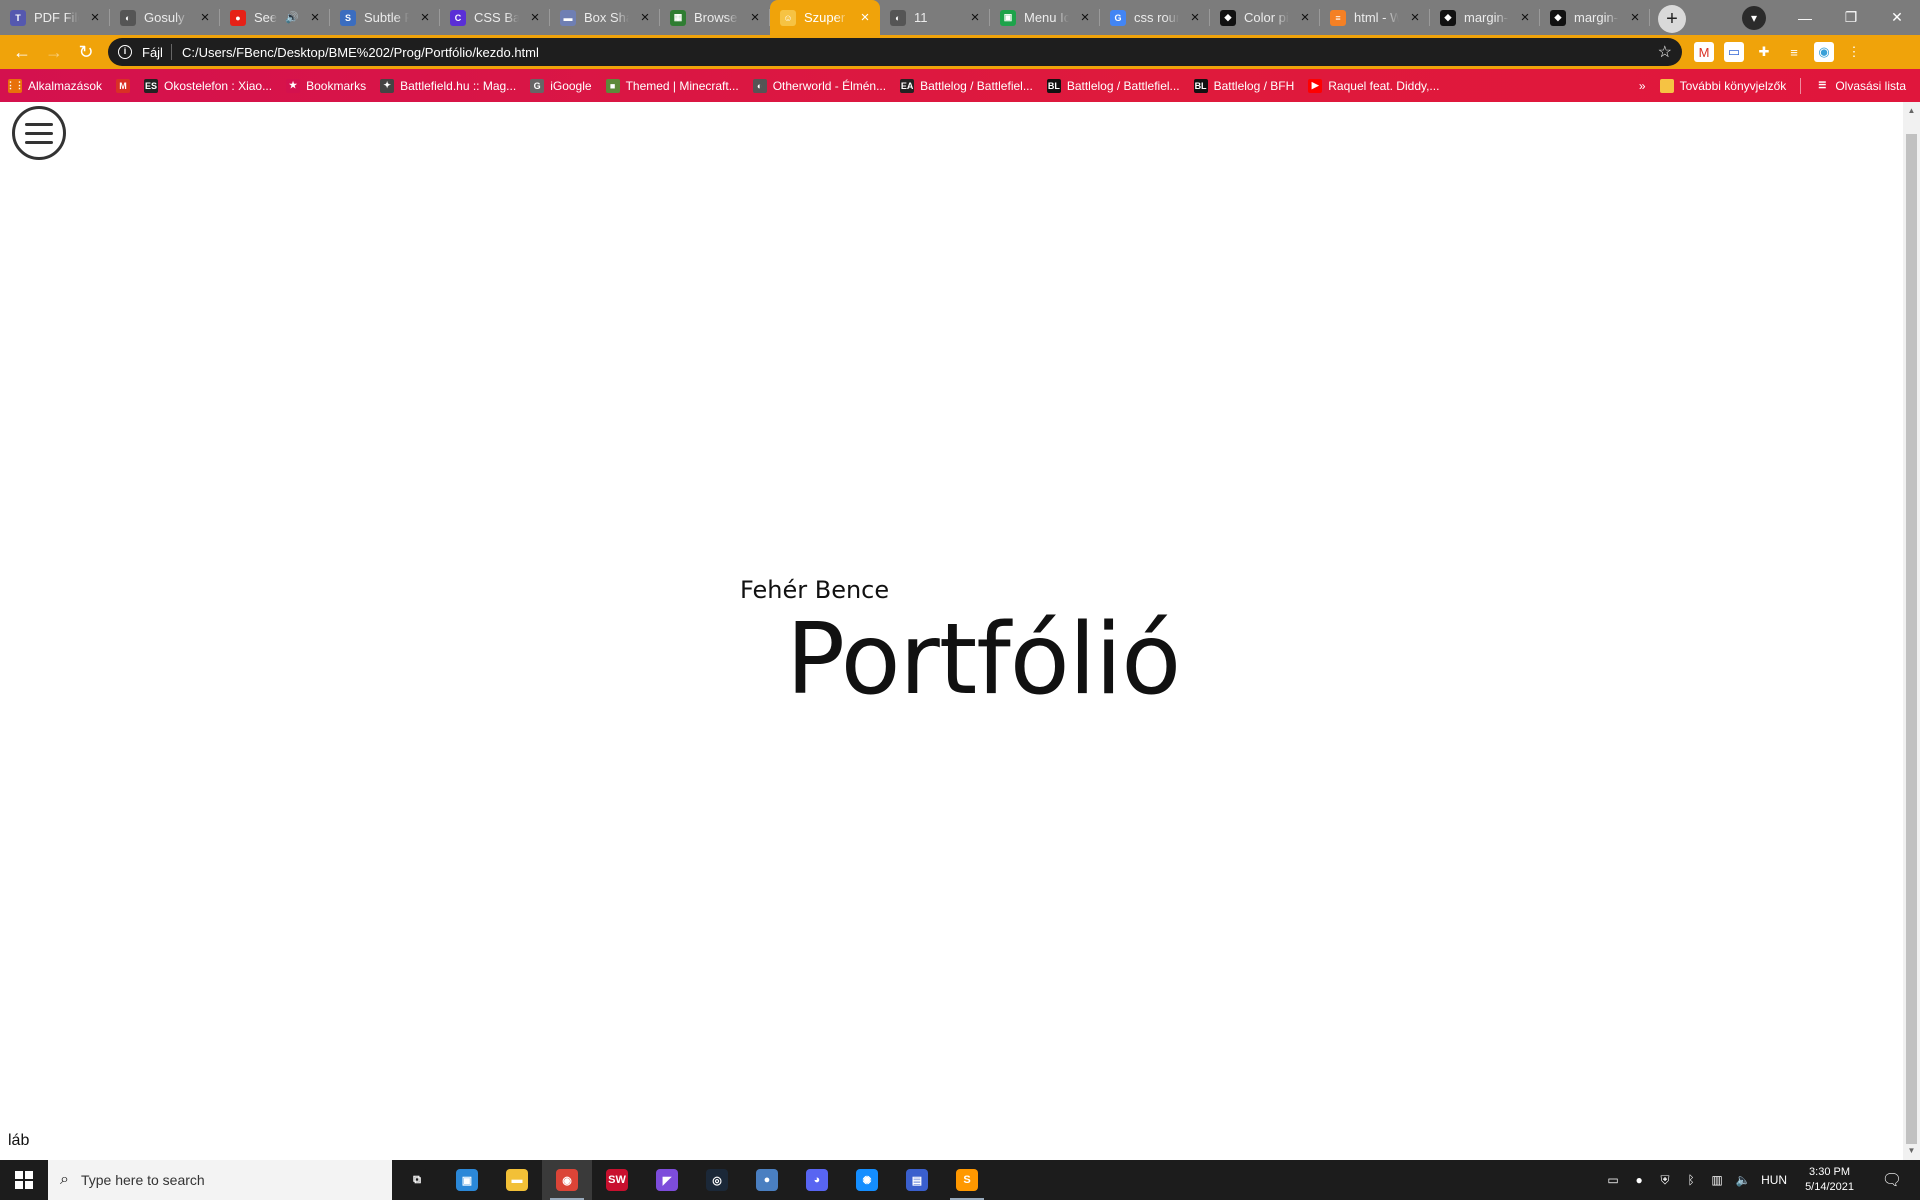  I want to click on browser-tab: Gcss roun ×, so click(1155, 17).